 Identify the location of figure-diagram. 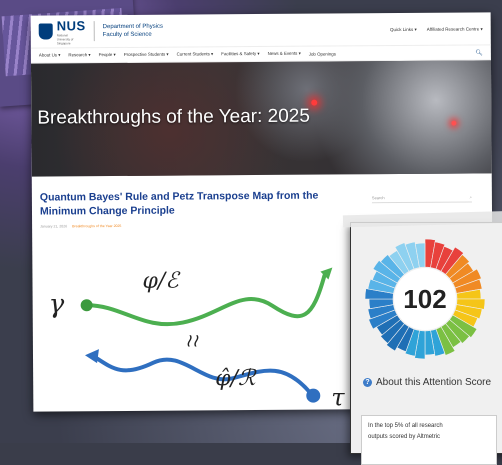
(206, 335).